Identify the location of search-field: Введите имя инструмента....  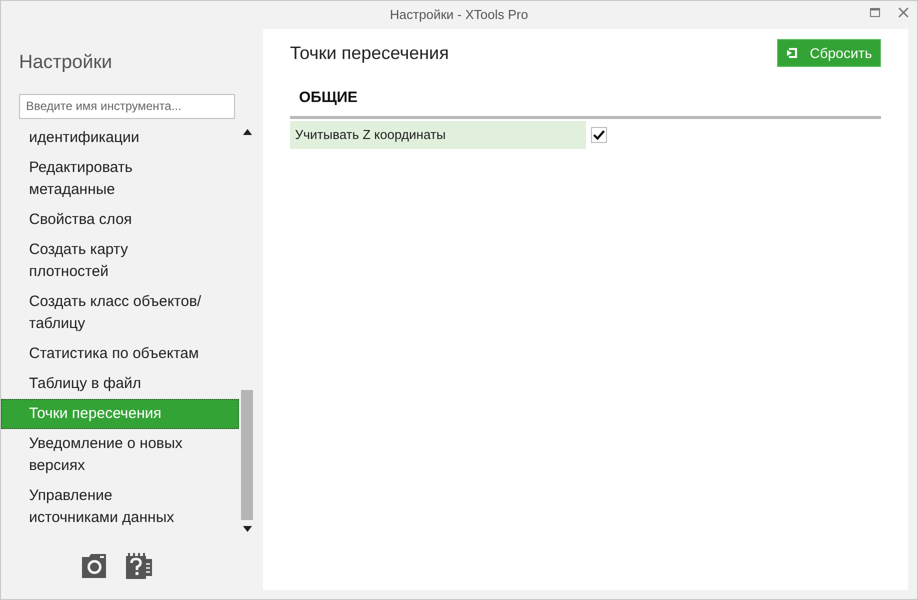
(127, 106).